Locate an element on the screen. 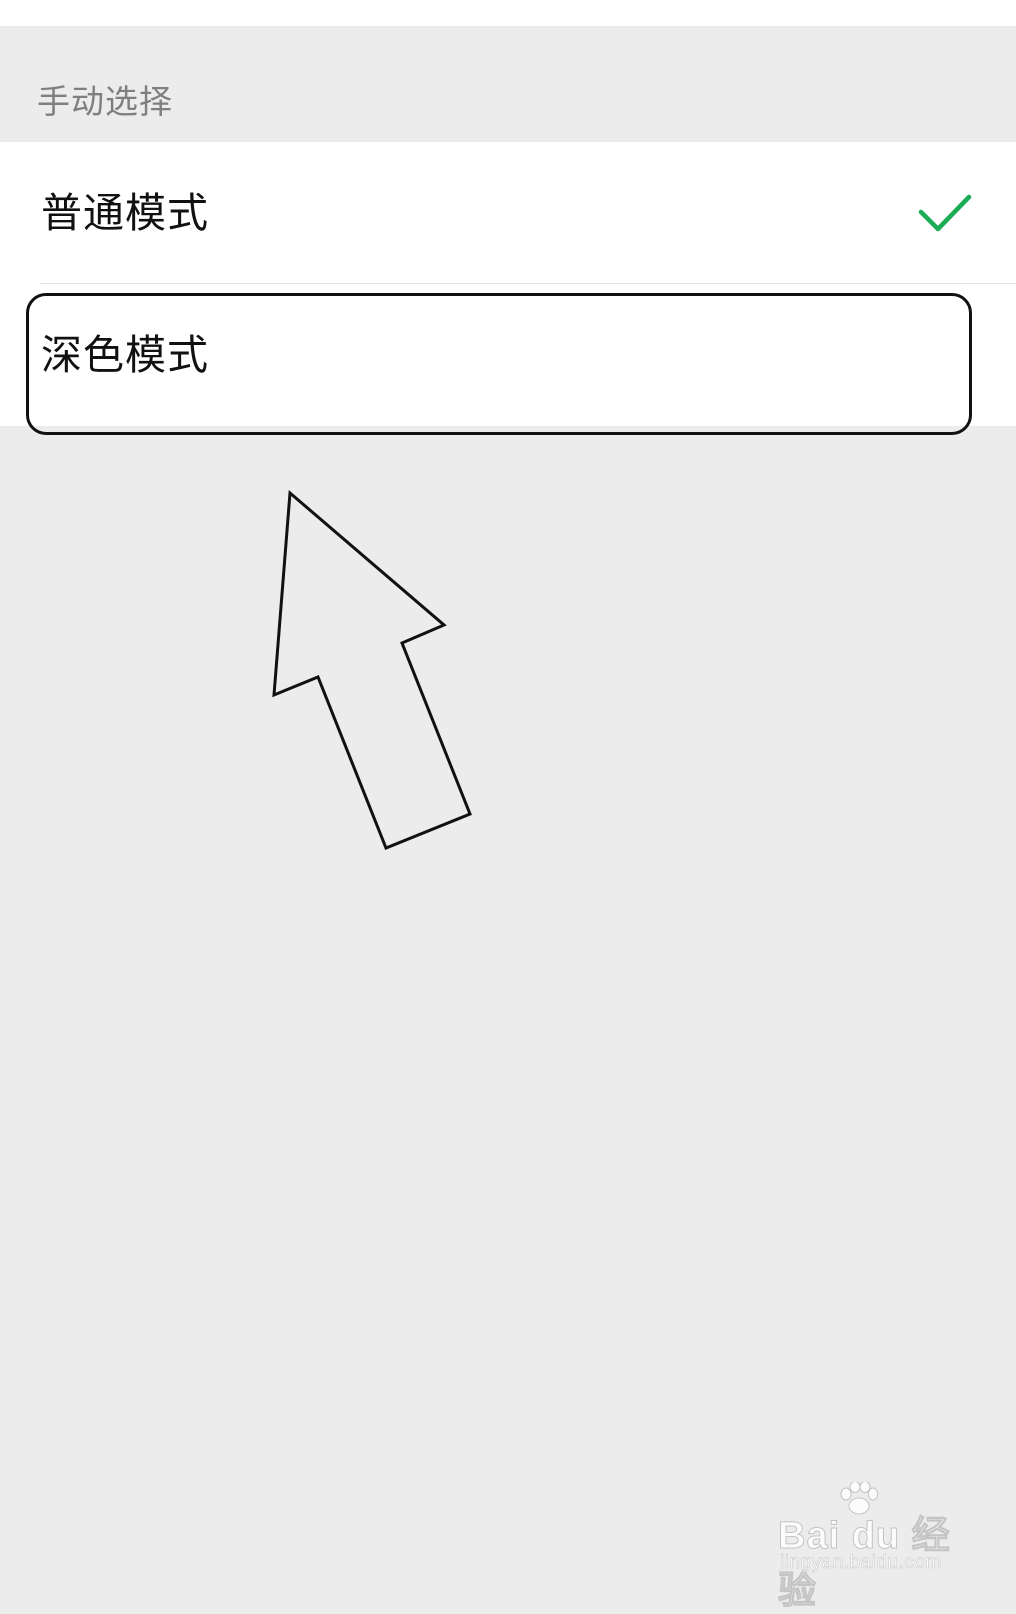 This screenshot has height=1614, width=1016. option-normal-mode: 普通模式 is located at coordinates (508, 213).